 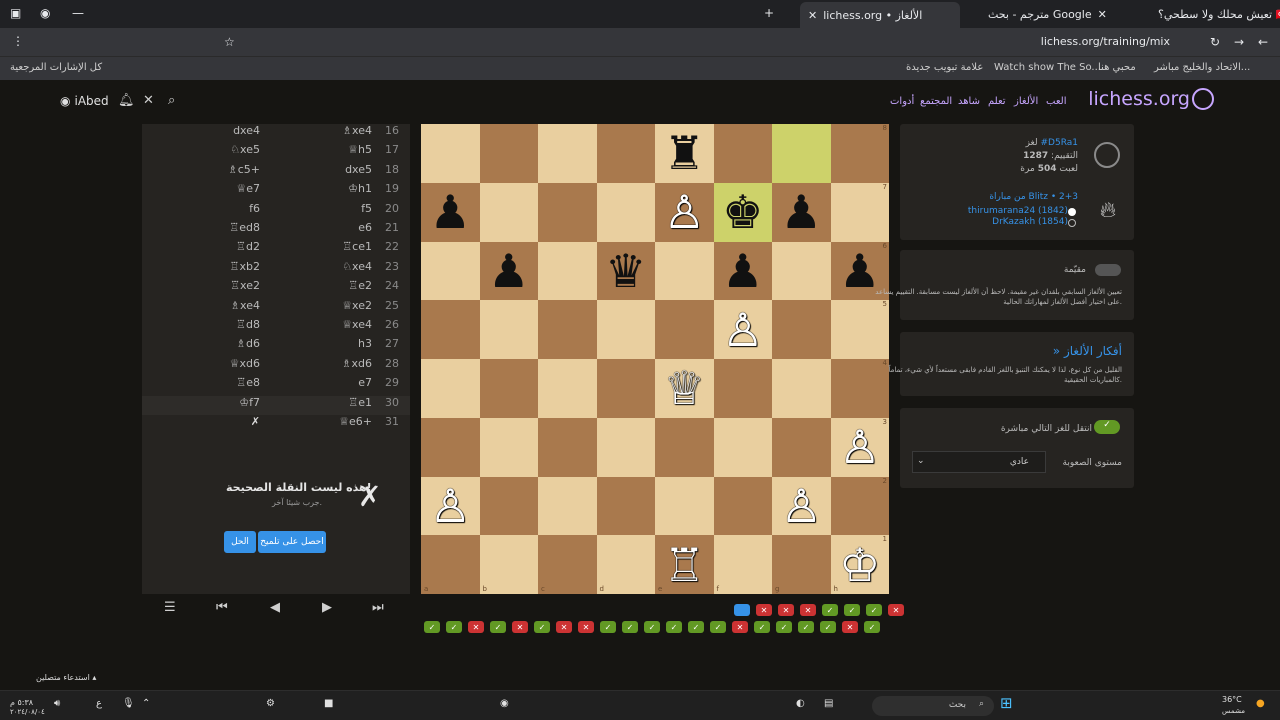 I want to click on puzzle-themes-link: » أفكار الألغاز, so click(x=1087, y=351).